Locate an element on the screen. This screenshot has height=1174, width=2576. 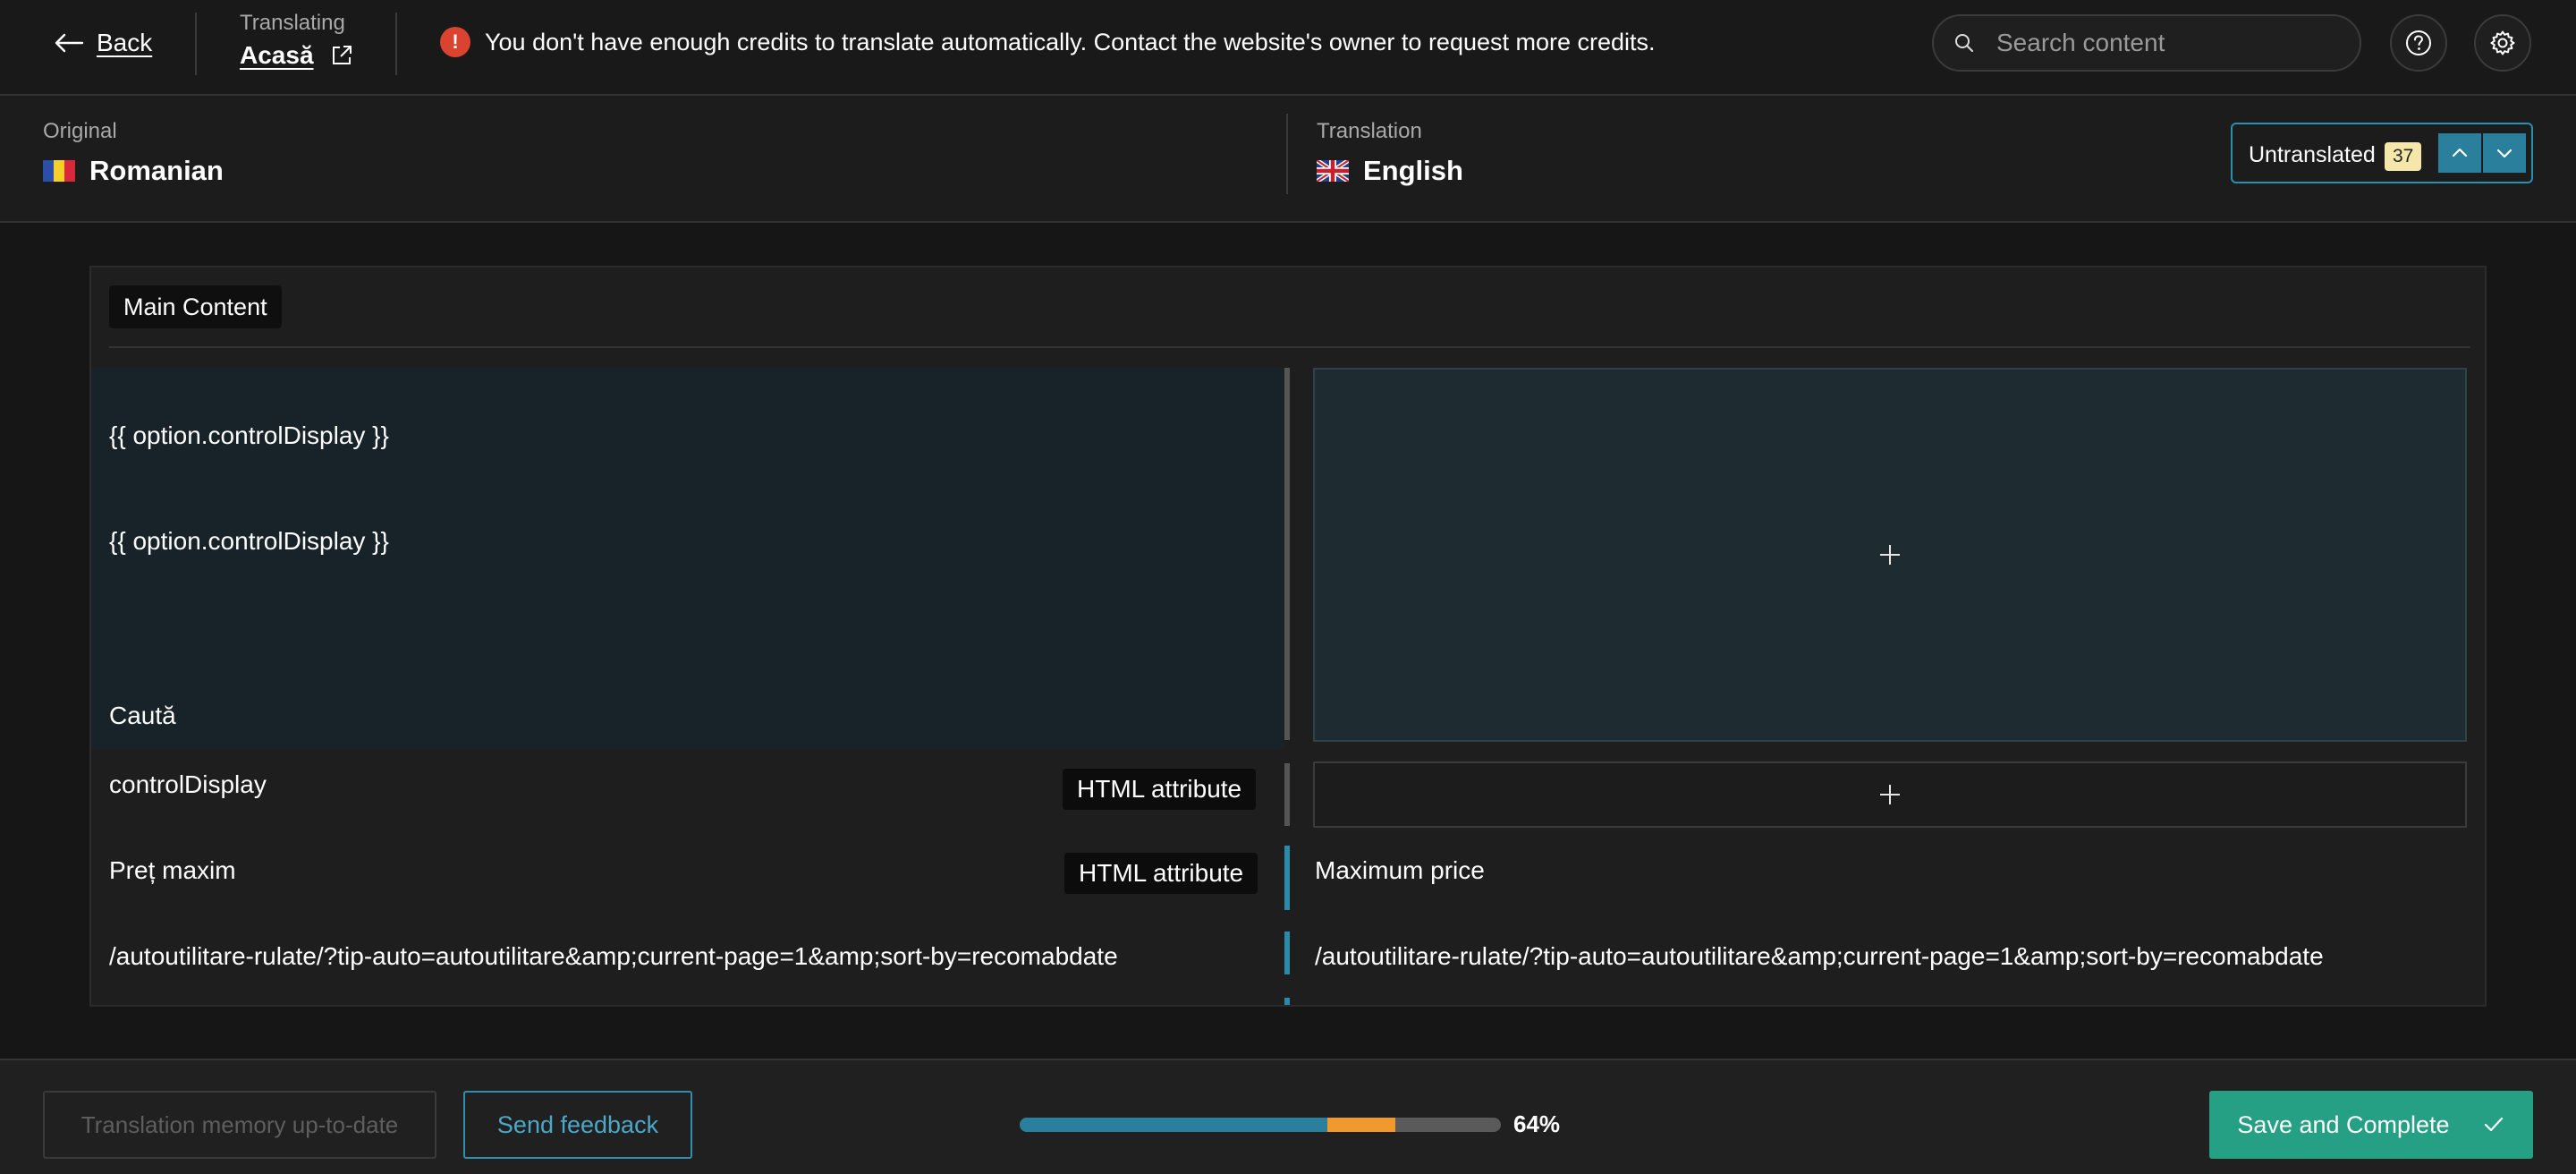
chevron-down-icon is located at coordinates (2504, 153).